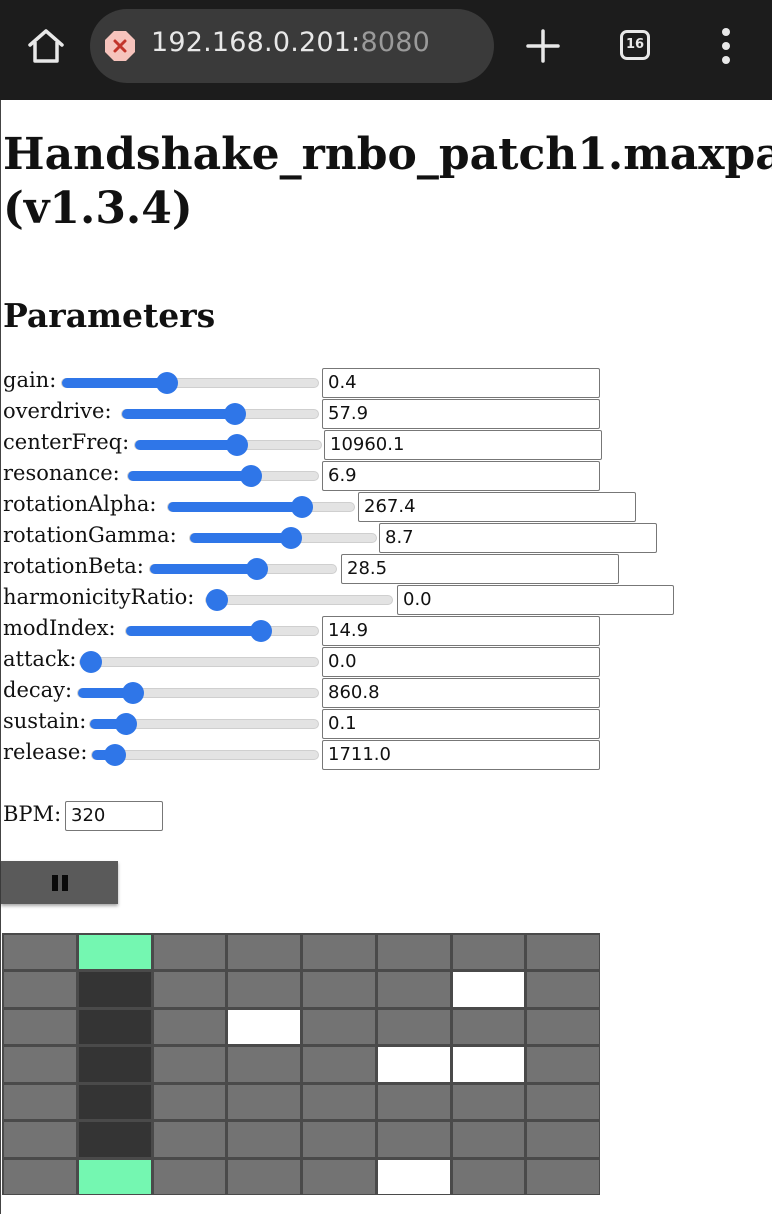 The height and width of the screenshot is (1214, 772). Describe the element at coordinates (543, 46) in the screenshot. I see `new-tab-icon` at that location.